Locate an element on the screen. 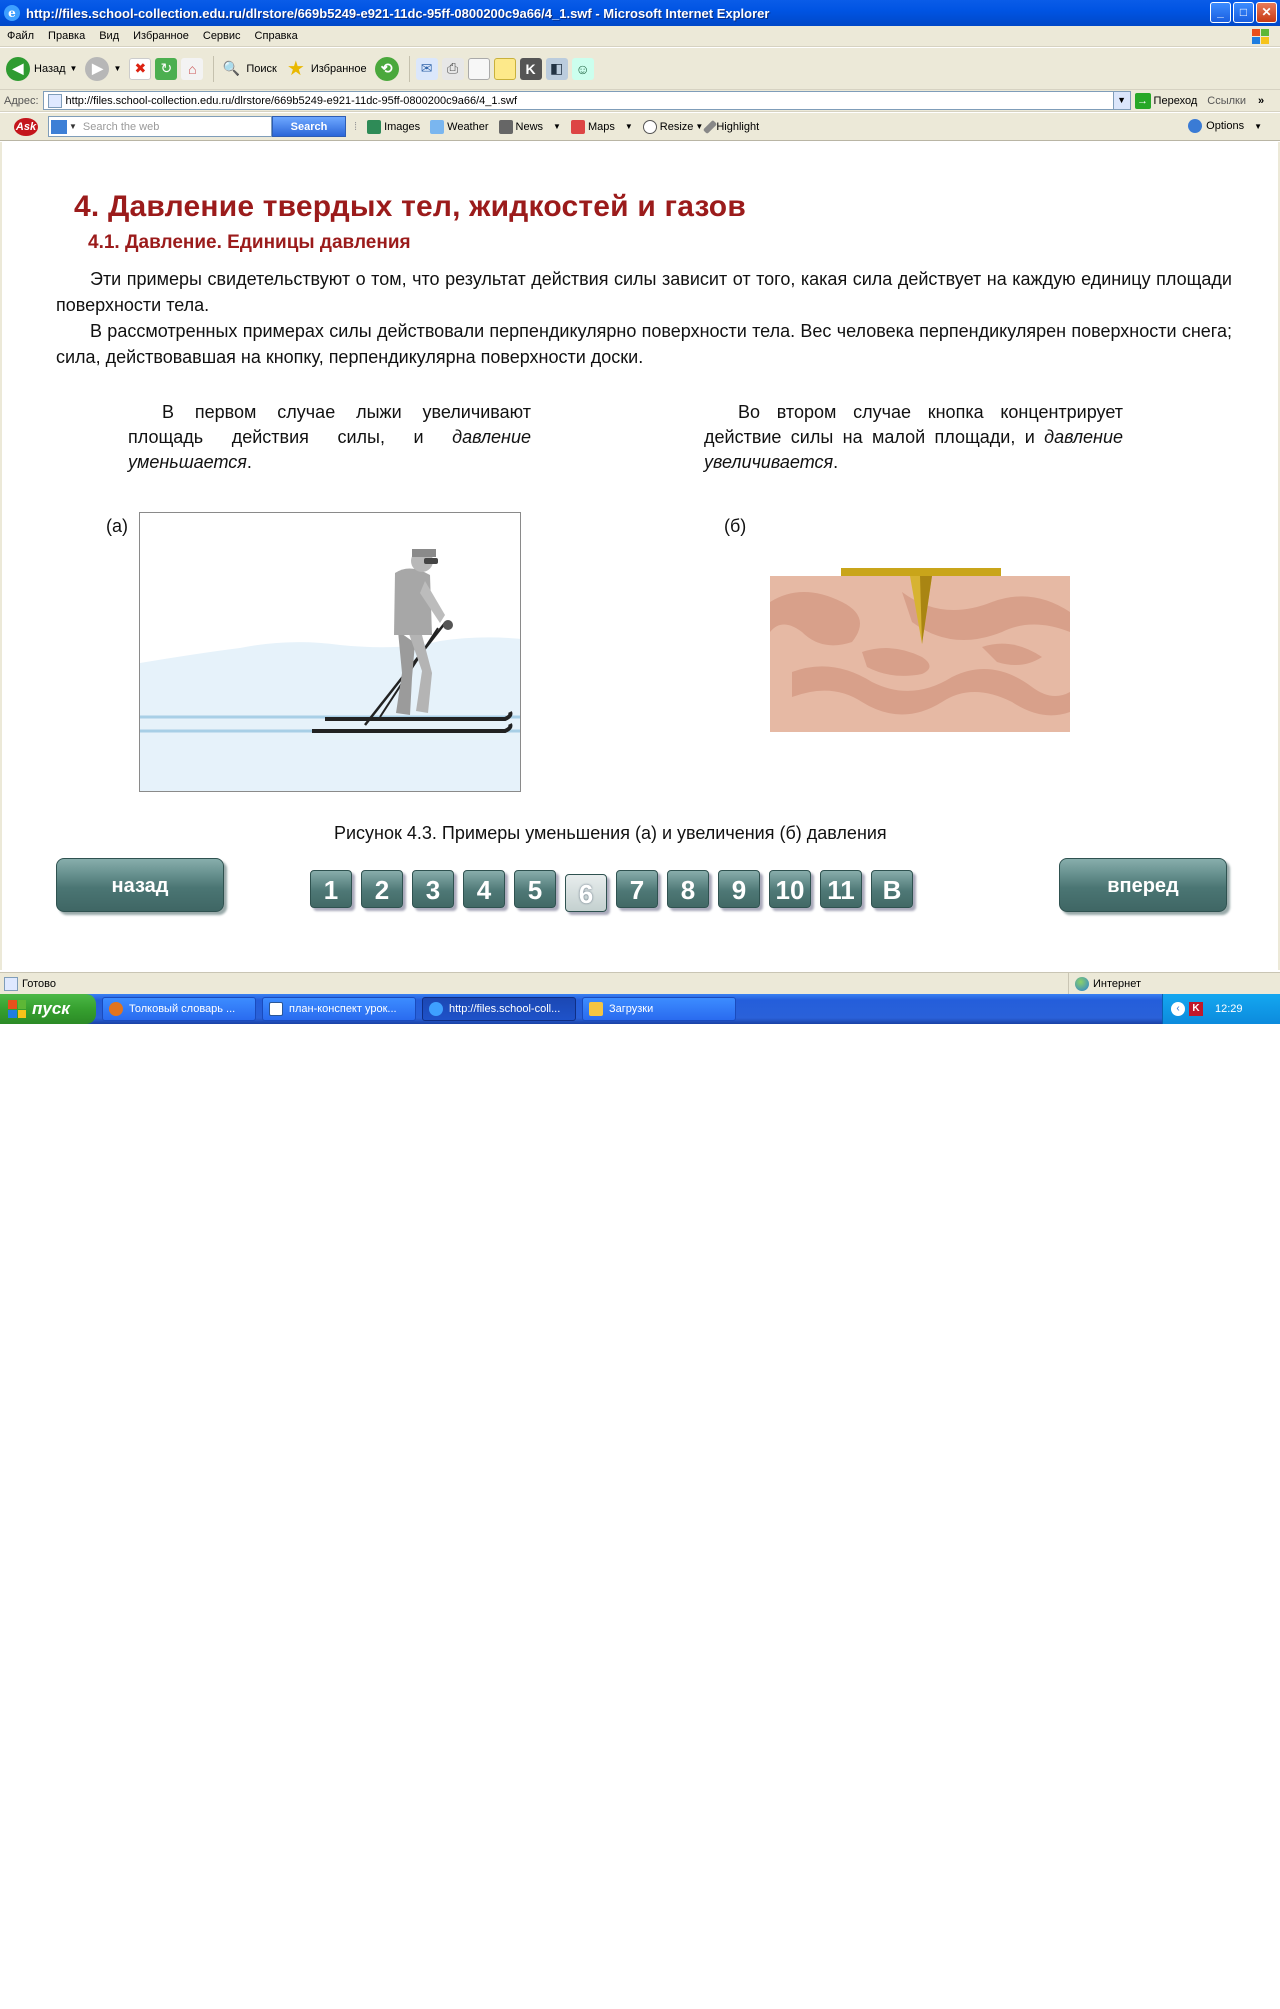 The width and height of the screenshot is (1280, 2009). home-icon: ⌂ is located at coordinates (192, 68).